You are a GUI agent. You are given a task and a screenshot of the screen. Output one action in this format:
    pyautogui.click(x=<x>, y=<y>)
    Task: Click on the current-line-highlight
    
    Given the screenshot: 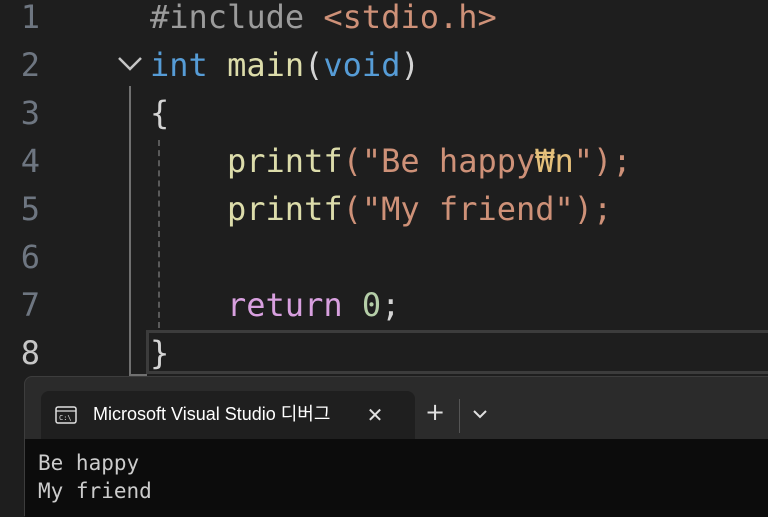 What is the action you would take?
    pyautogui.click(x=457, y=352)
    